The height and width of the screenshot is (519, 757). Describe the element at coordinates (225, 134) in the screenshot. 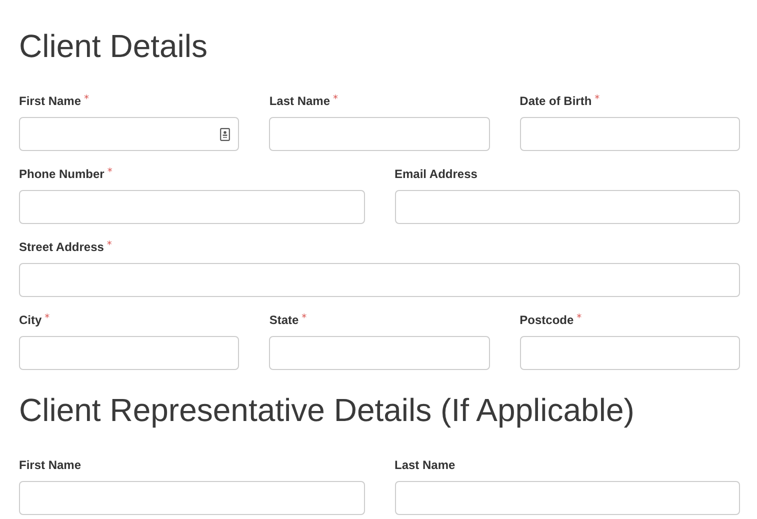

I see `contact-card-icon` at that location.